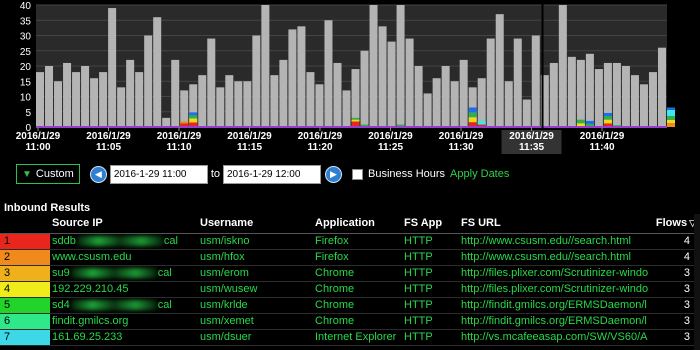  What do you see at coordinates (90, 321) in the screenshot?
I see `source-ip-text: findit.gmilcs.org` at bounding box center [90, 321].